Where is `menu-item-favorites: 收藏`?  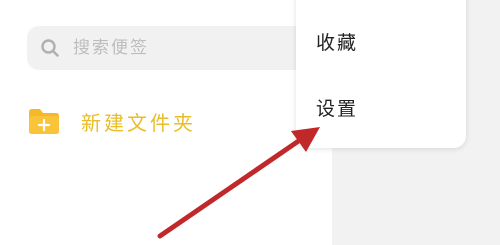 menu-item-favorites: 收藏 is located at coordinates (337, 41).